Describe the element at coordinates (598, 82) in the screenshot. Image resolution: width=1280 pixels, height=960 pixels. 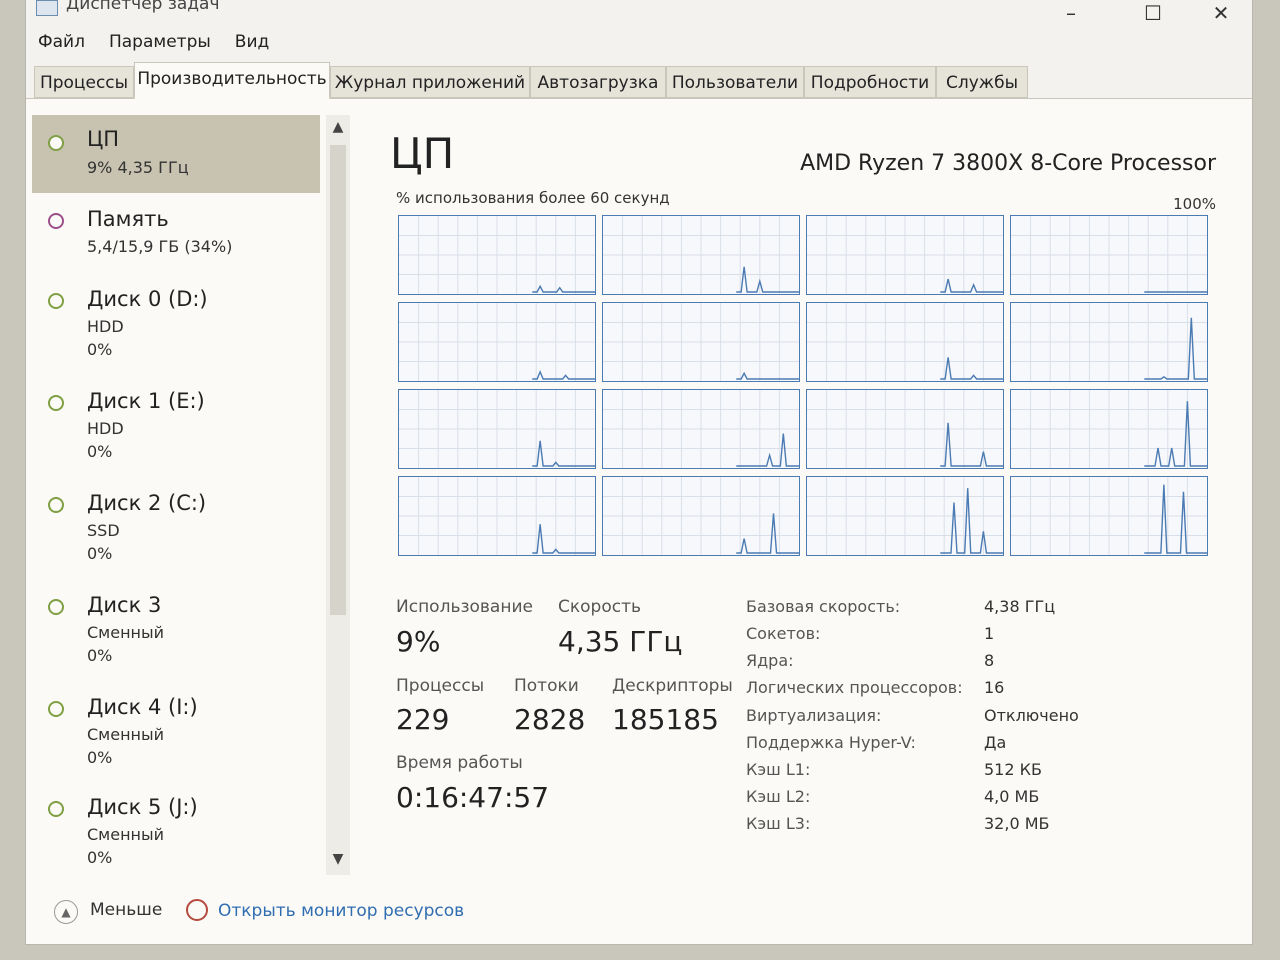
I see `tab-startup: Автозагрузка` at that location.